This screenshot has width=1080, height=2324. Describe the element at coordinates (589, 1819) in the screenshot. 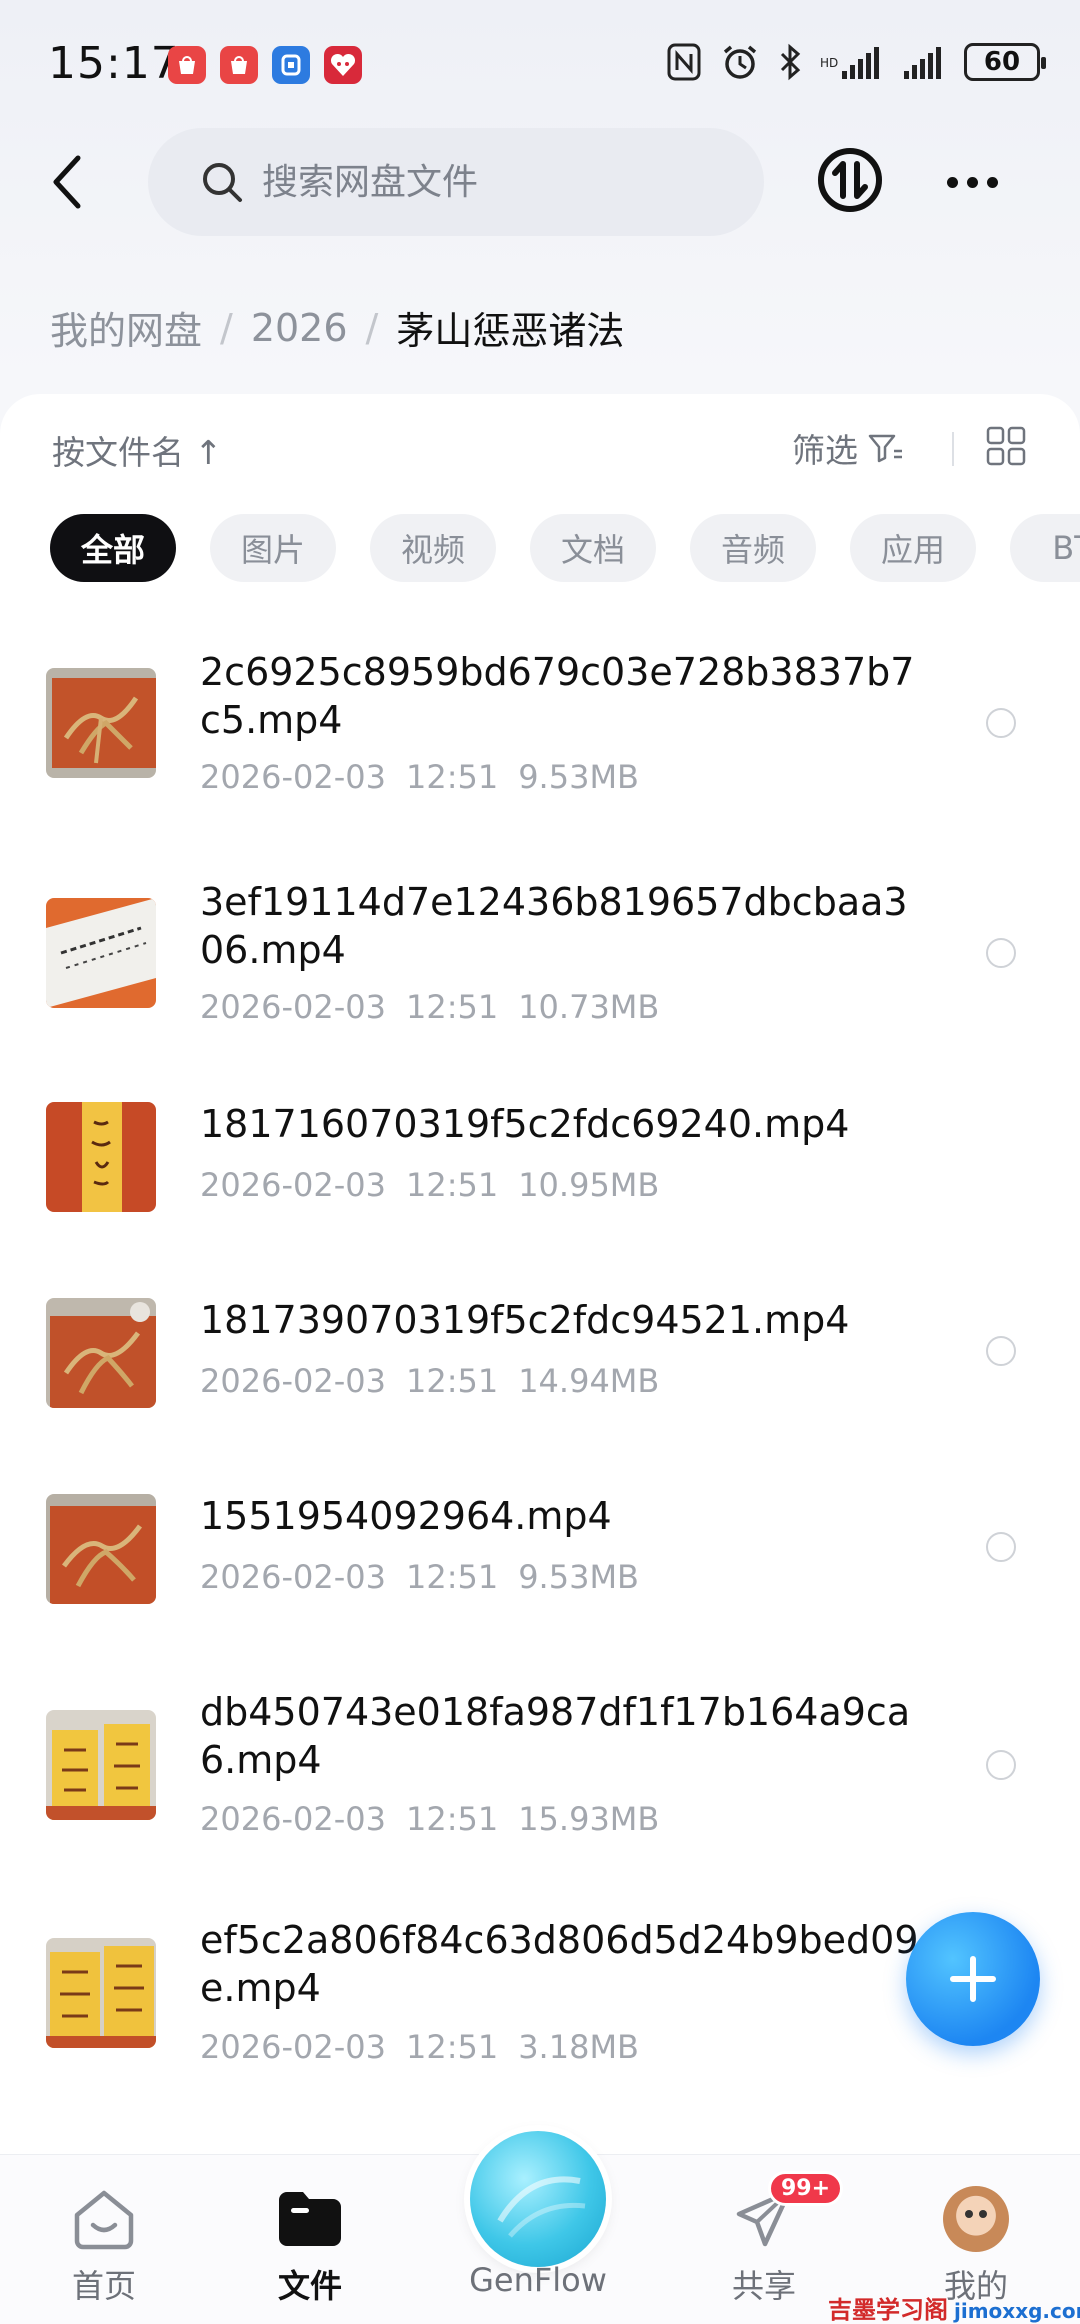

I see `file-size: 15.93MB` at that location.